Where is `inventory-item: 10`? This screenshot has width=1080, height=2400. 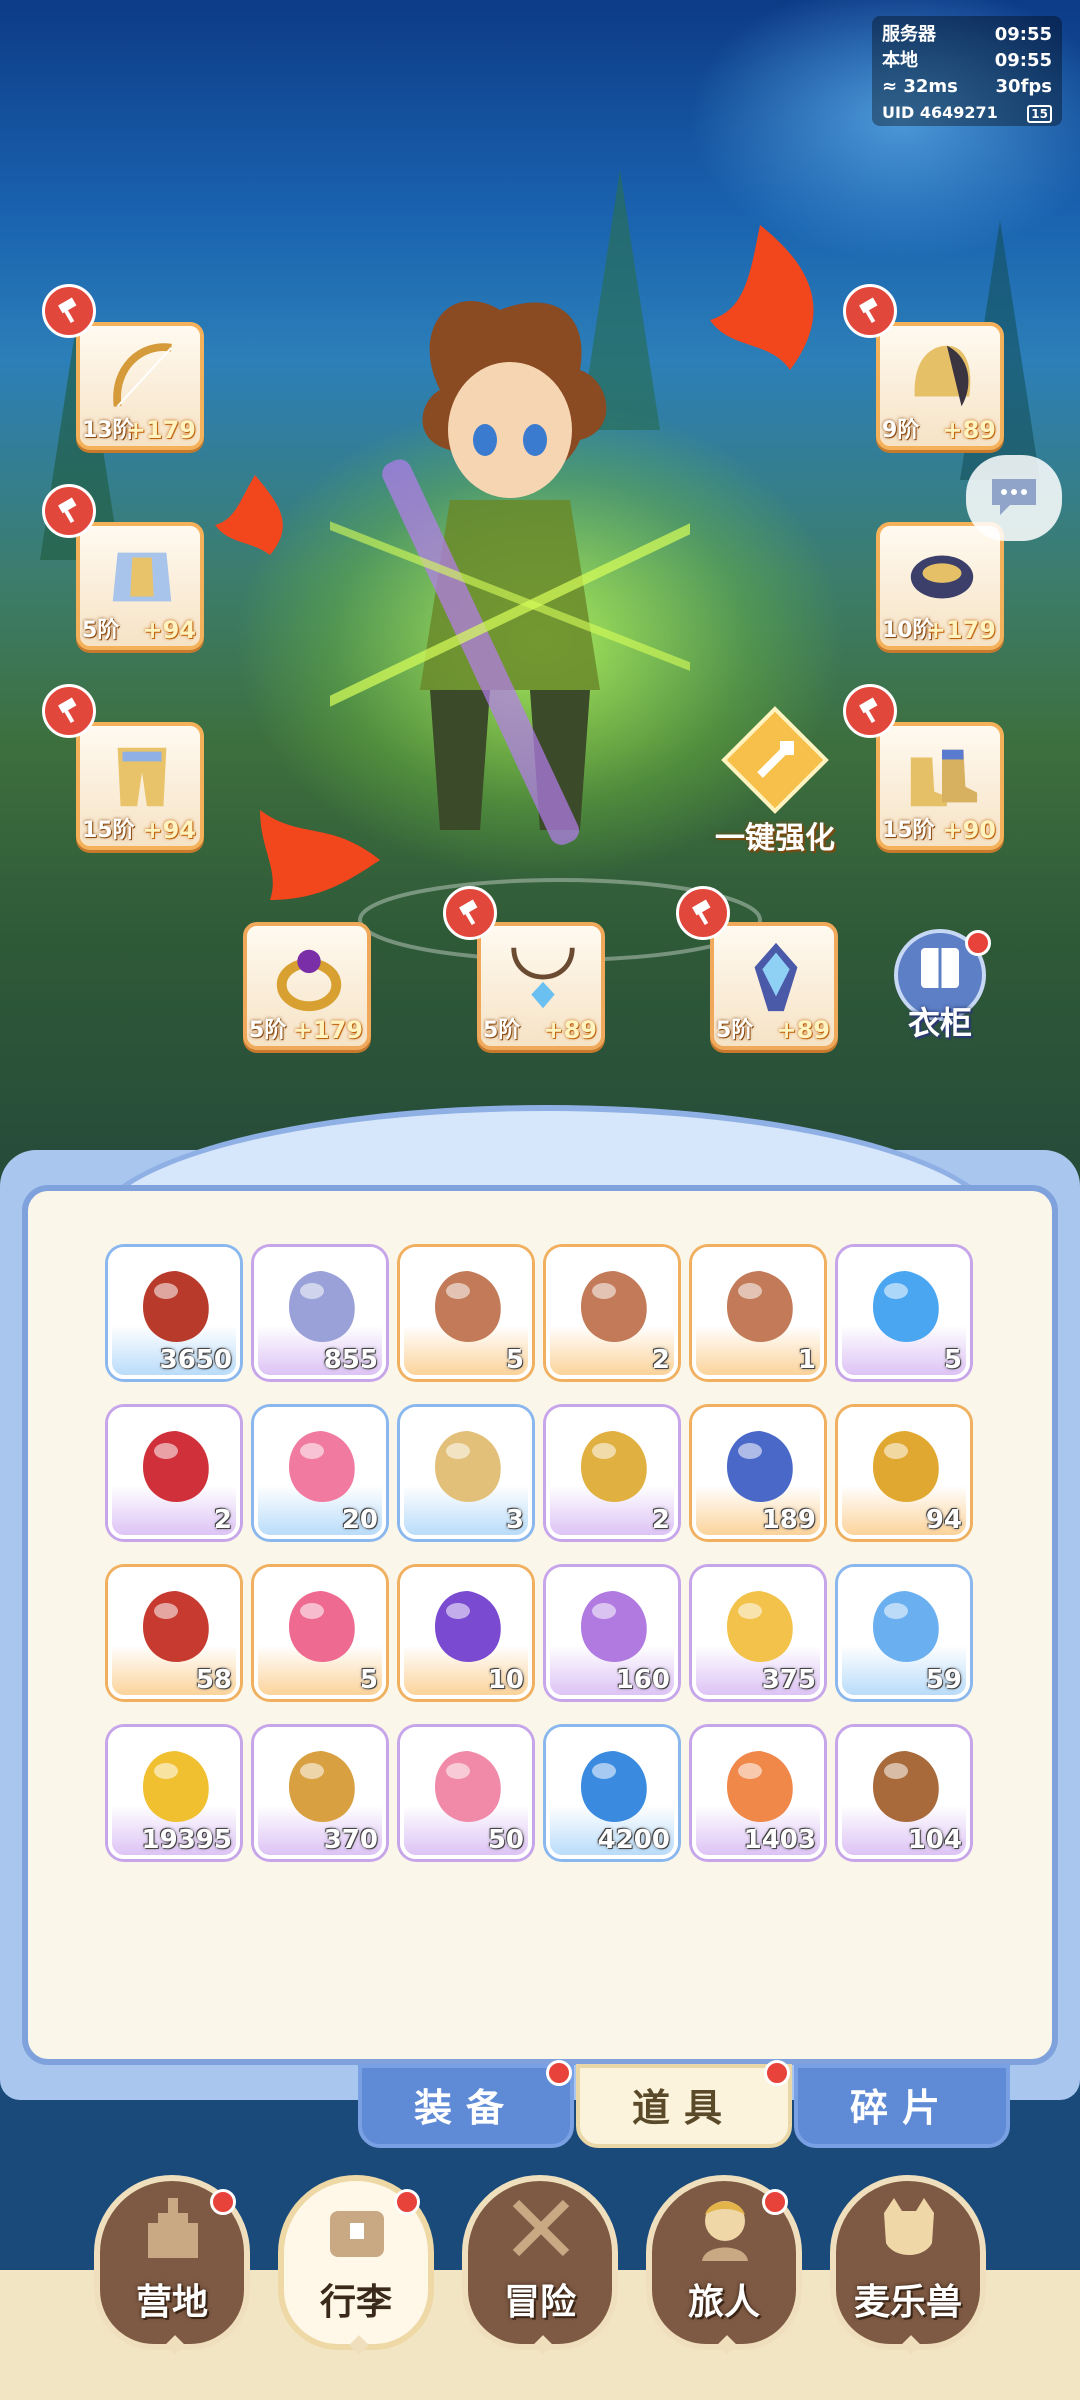 inventory-item: 10 is located at coordinates (466, 1633).